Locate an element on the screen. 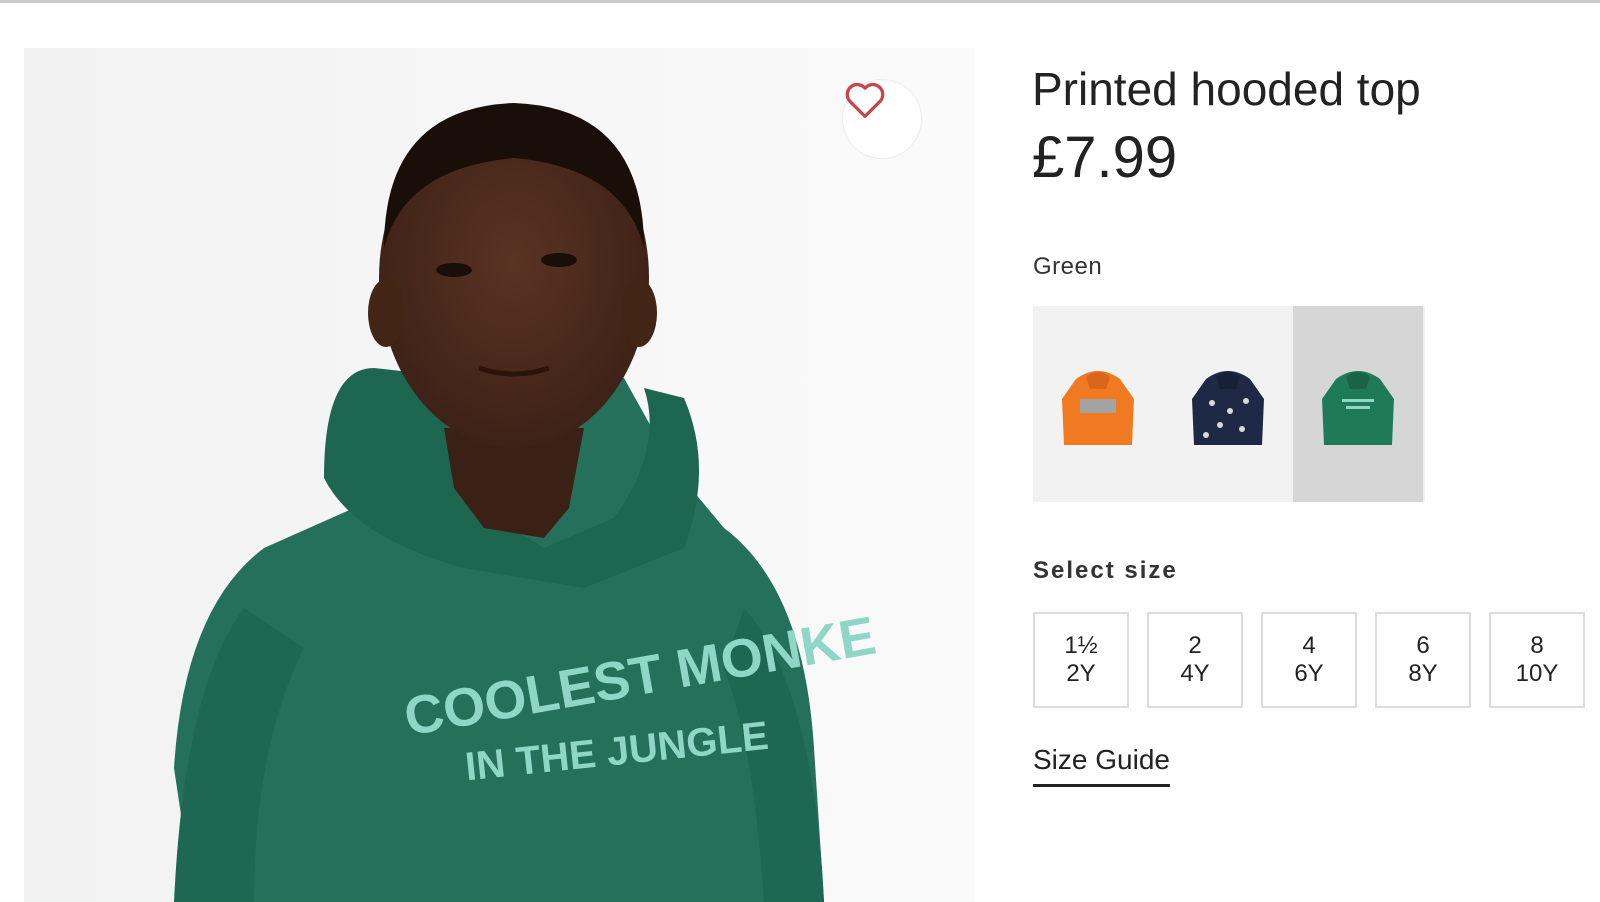  size-option-top: 8 is located at coordinates (1537, 645).